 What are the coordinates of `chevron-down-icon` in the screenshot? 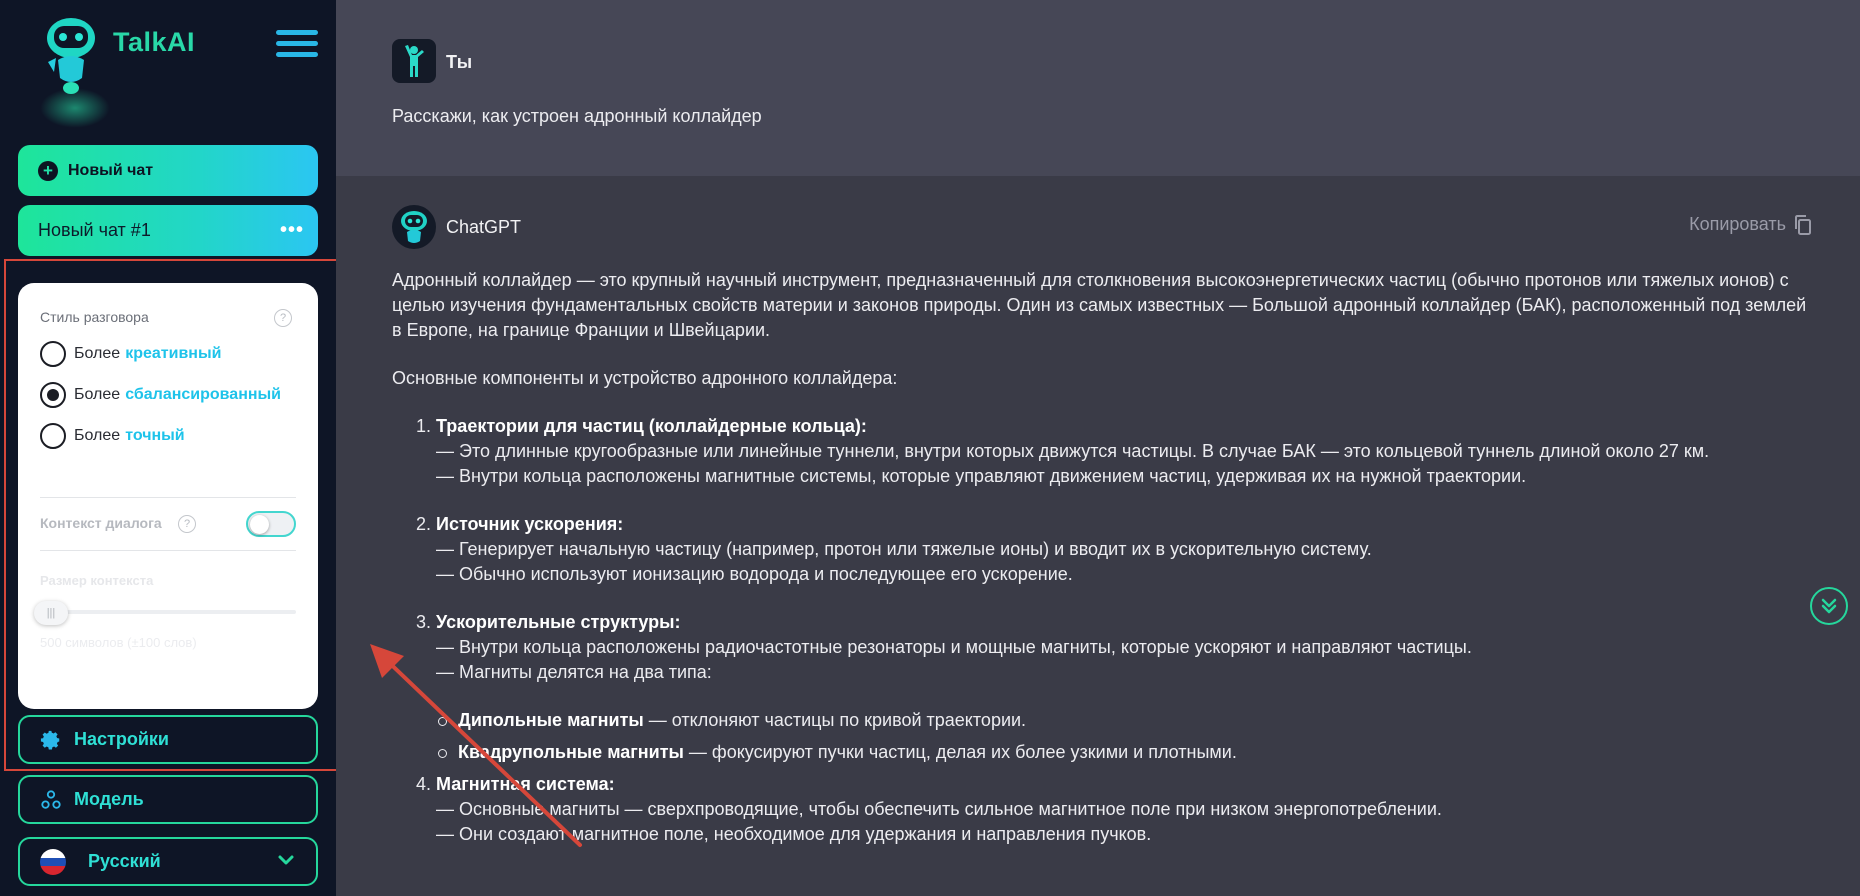 It's located at (286, 860).